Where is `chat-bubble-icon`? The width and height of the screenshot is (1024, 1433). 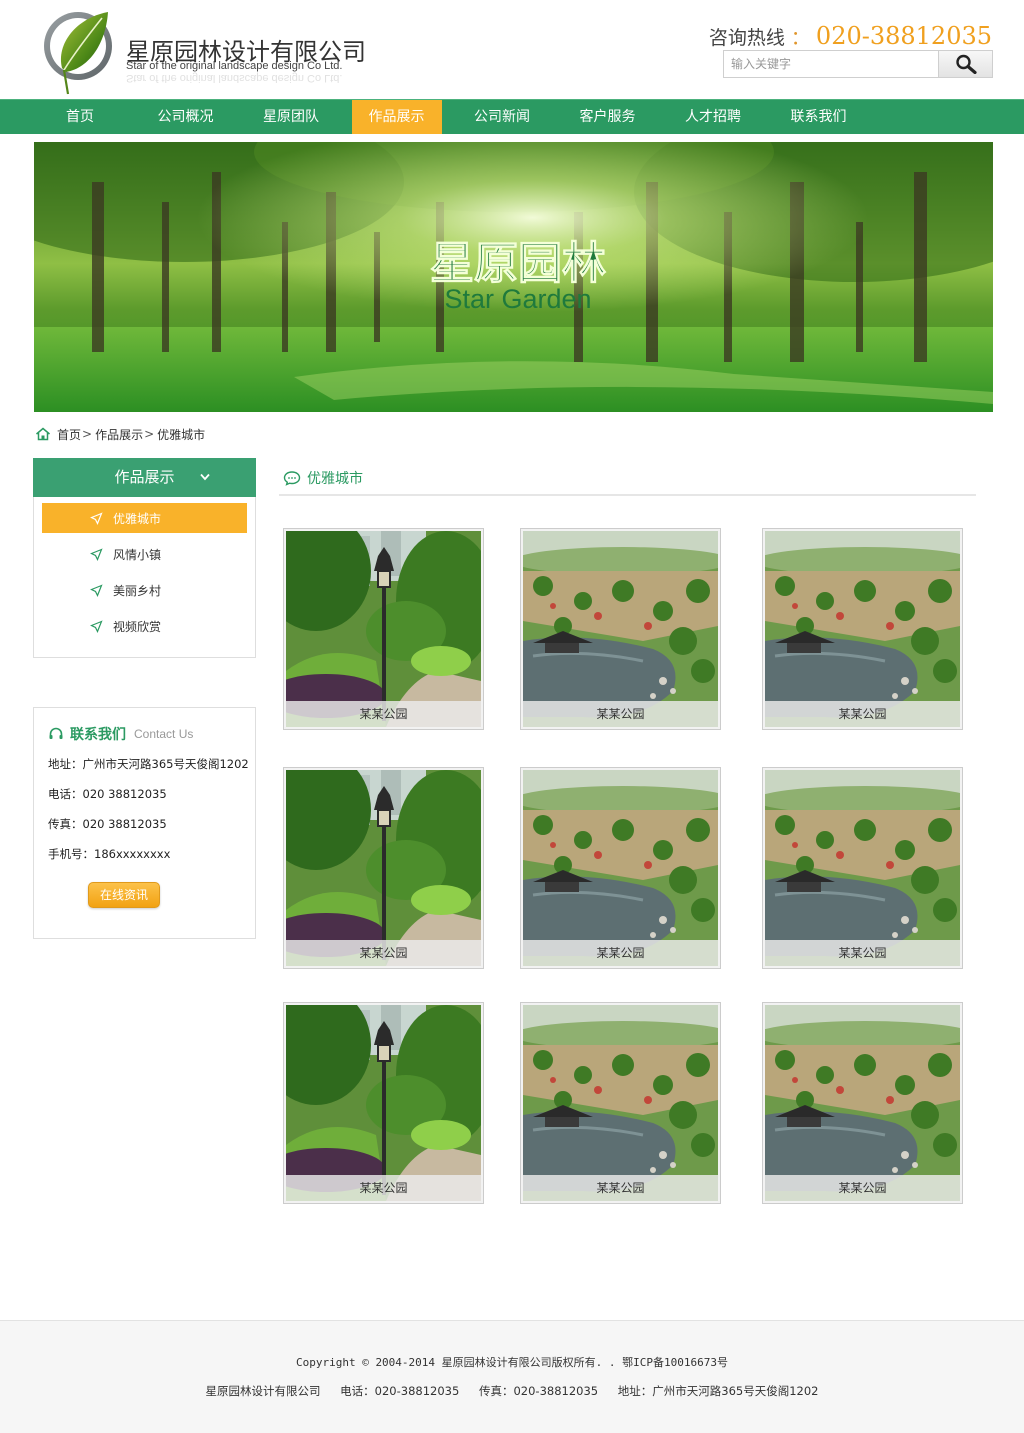
chat-bubble-icon is located at coordinates (292, 478).